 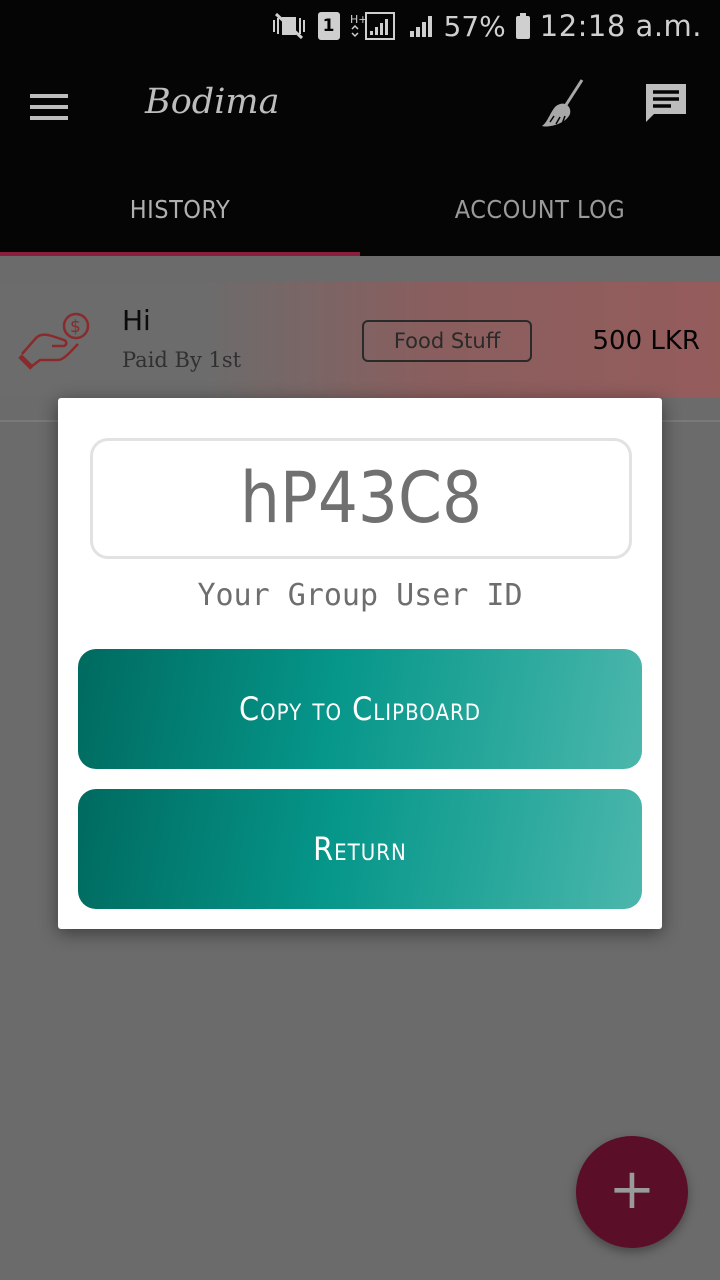 What do you see at coordinates (447, 341) in the screenshot?
I see `category-tag: Food Stuff` at bounding box center [447, 341].